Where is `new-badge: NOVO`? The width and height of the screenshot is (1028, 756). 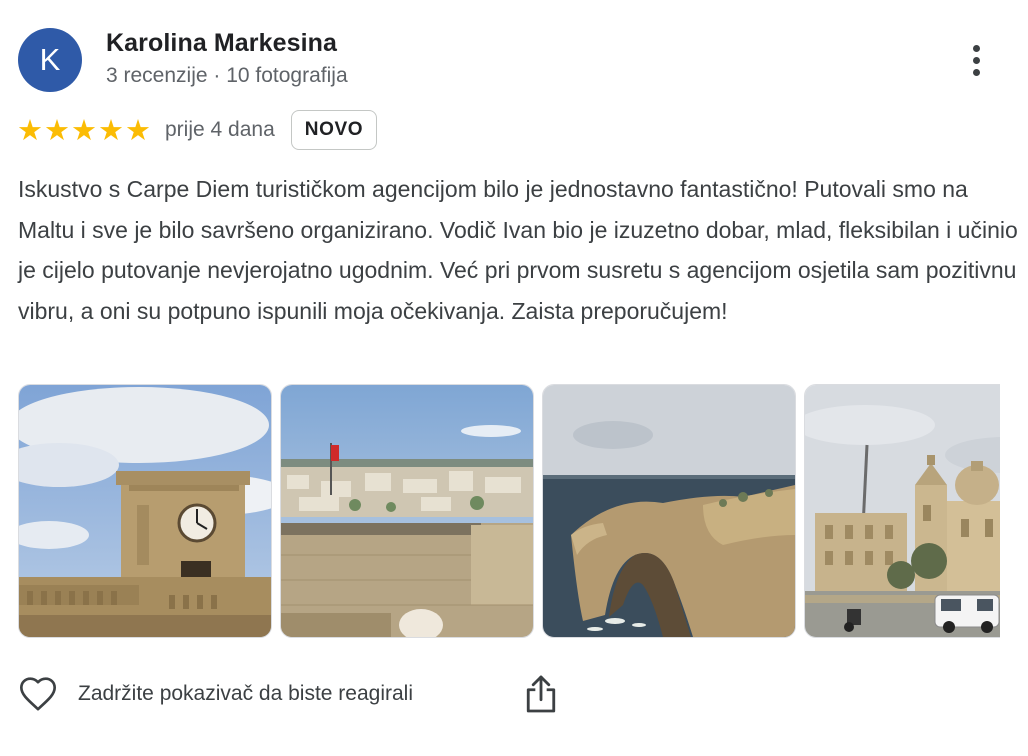 new-badge: NOVO is located at coordinates (334, 130).